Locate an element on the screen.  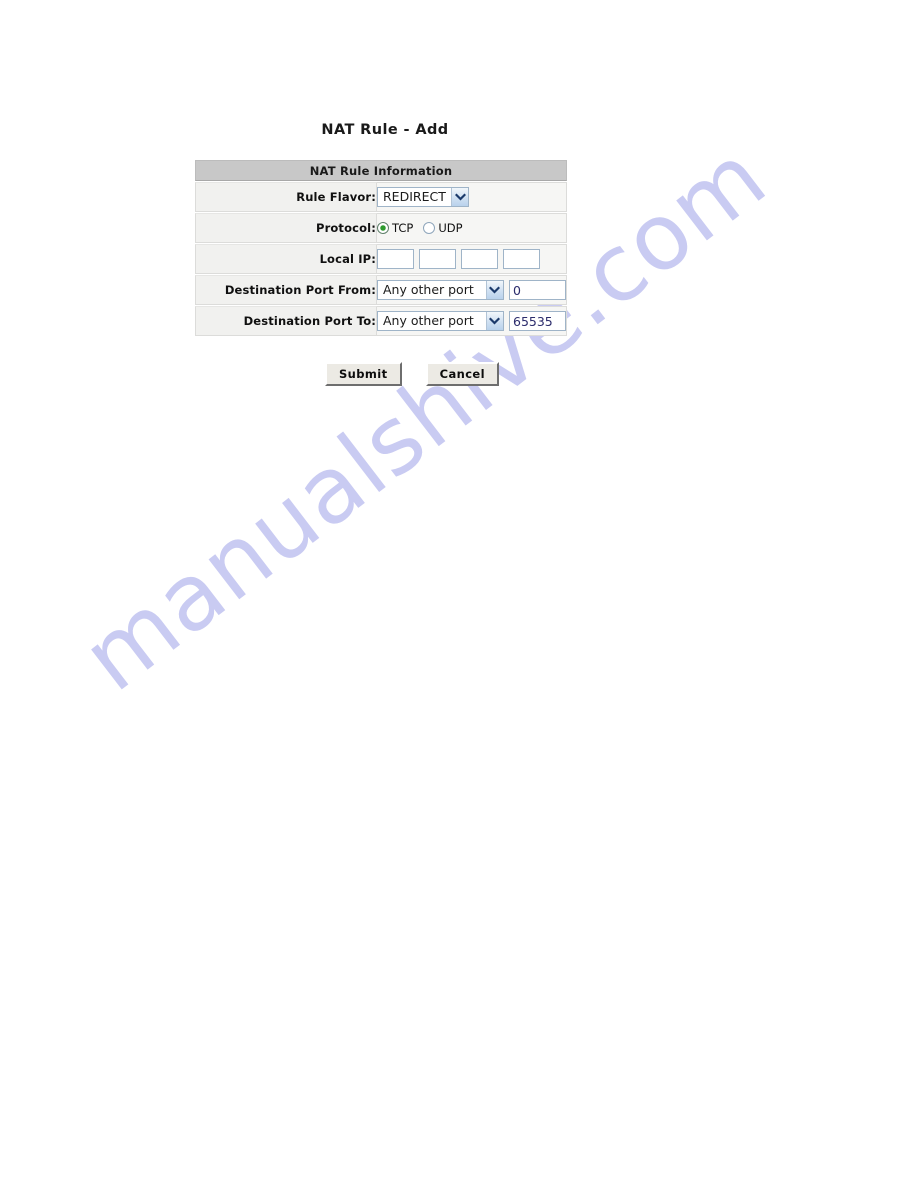
page-title: NAT Rule - Add is located at coordinates (385, 130).